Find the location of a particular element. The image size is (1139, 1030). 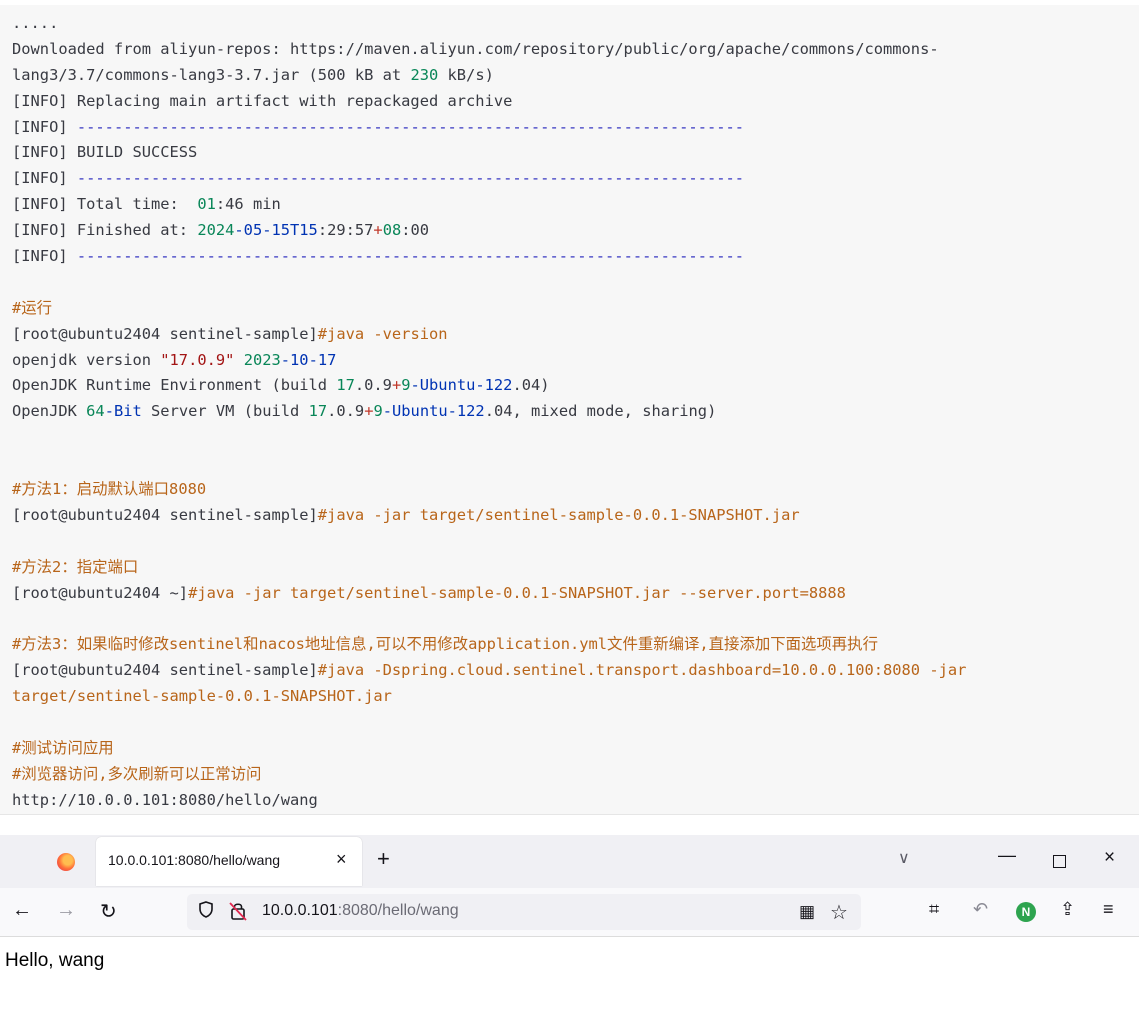

code-line: #测试访问应用 is located at coordinates (571, 749).